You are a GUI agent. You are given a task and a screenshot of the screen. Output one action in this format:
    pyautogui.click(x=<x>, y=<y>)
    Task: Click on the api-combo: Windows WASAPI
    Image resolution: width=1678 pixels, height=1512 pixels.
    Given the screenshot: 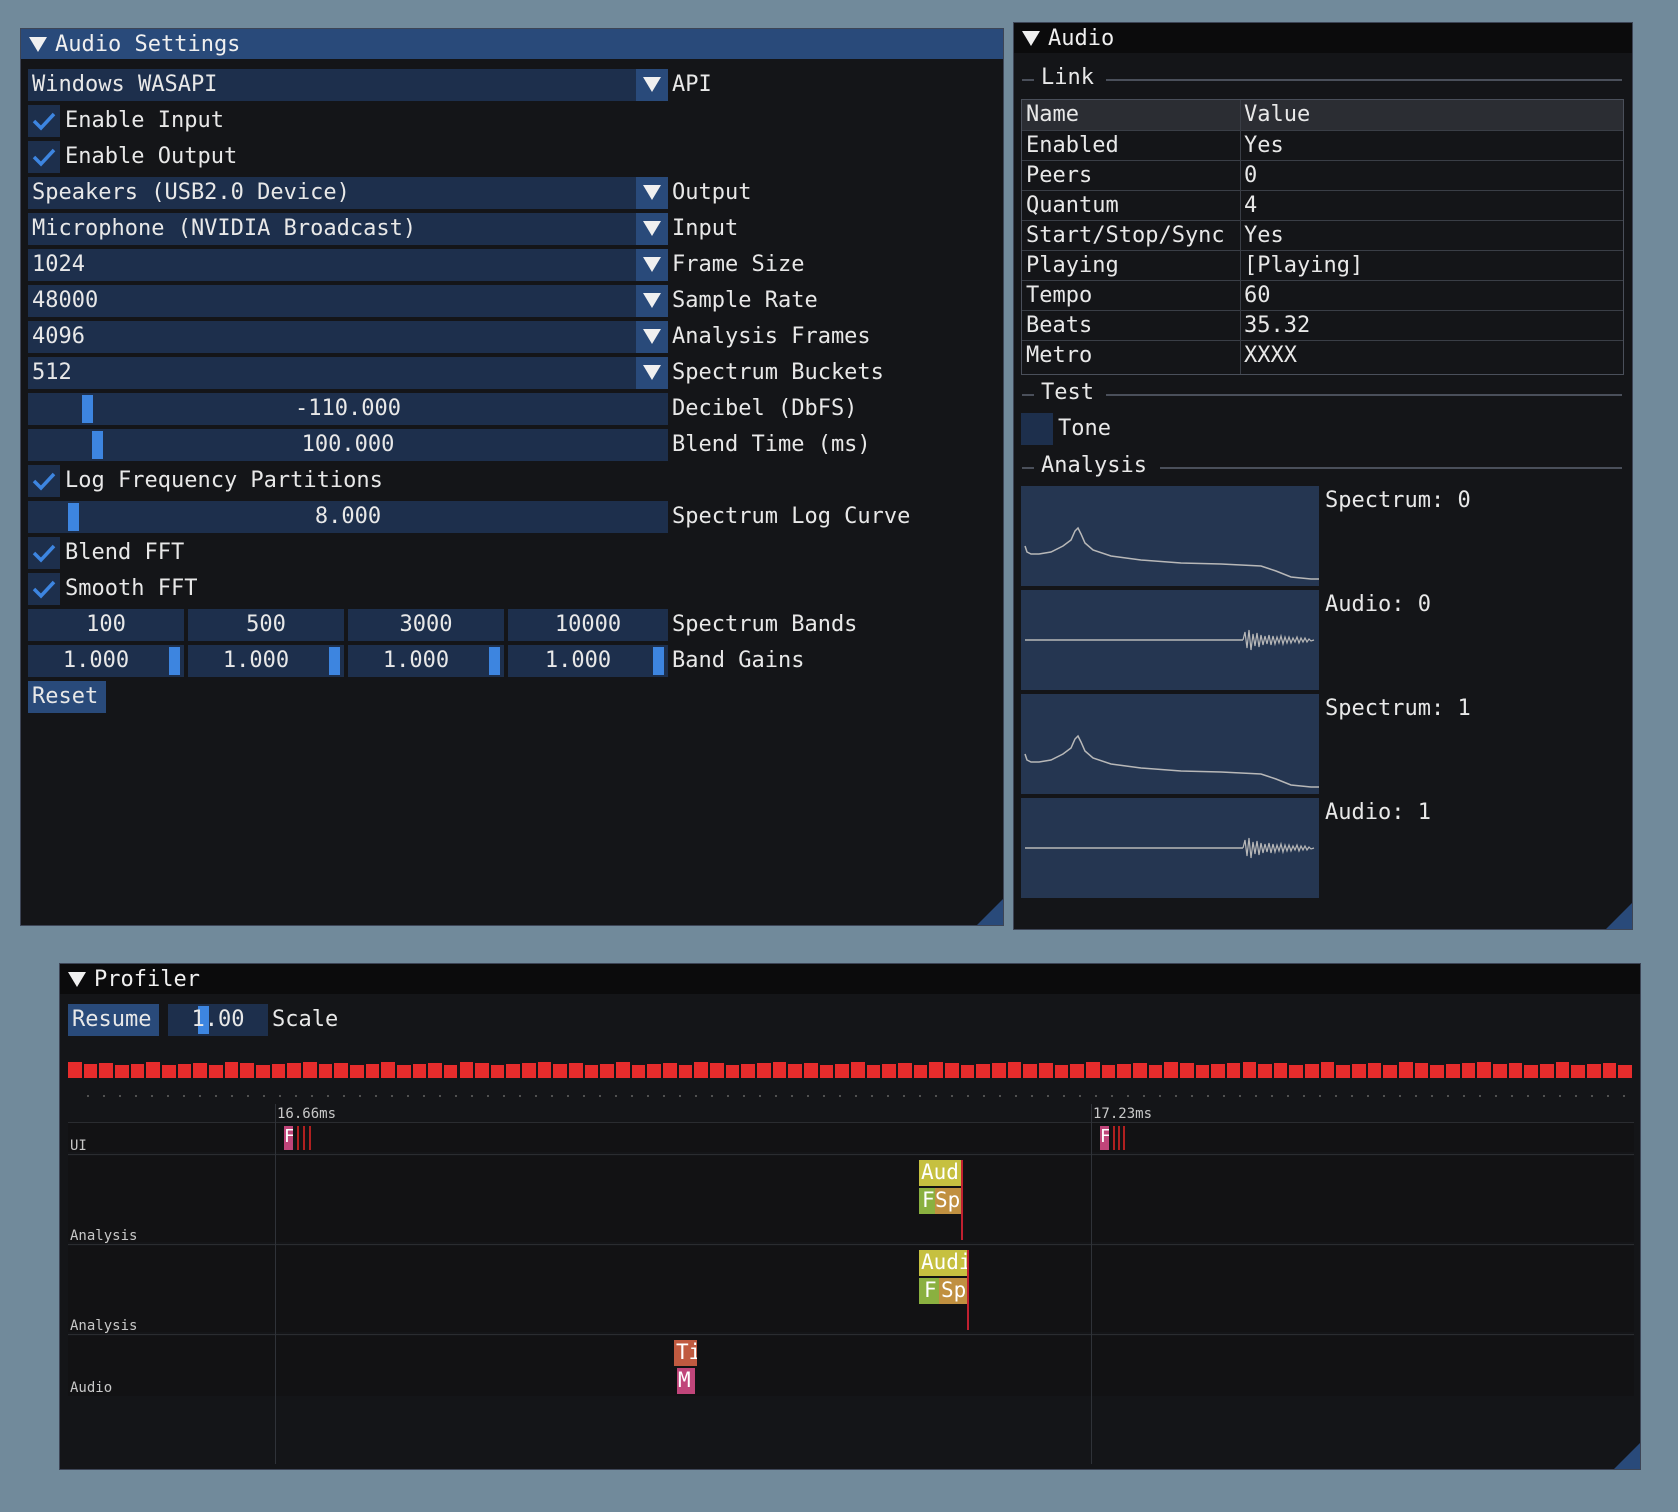 What is the action you would take?
    pyautogui.click(x=348, y=85)
    